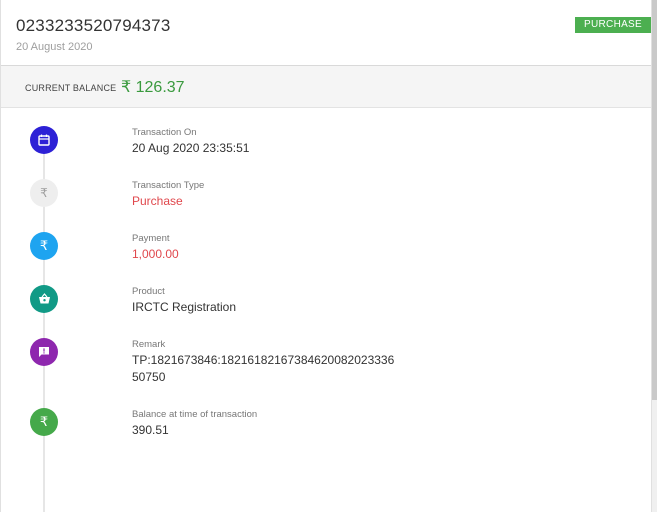  Describe the element at coordinates (149, 344) in the screenshot. I see `remark-label: Remark` at that location.